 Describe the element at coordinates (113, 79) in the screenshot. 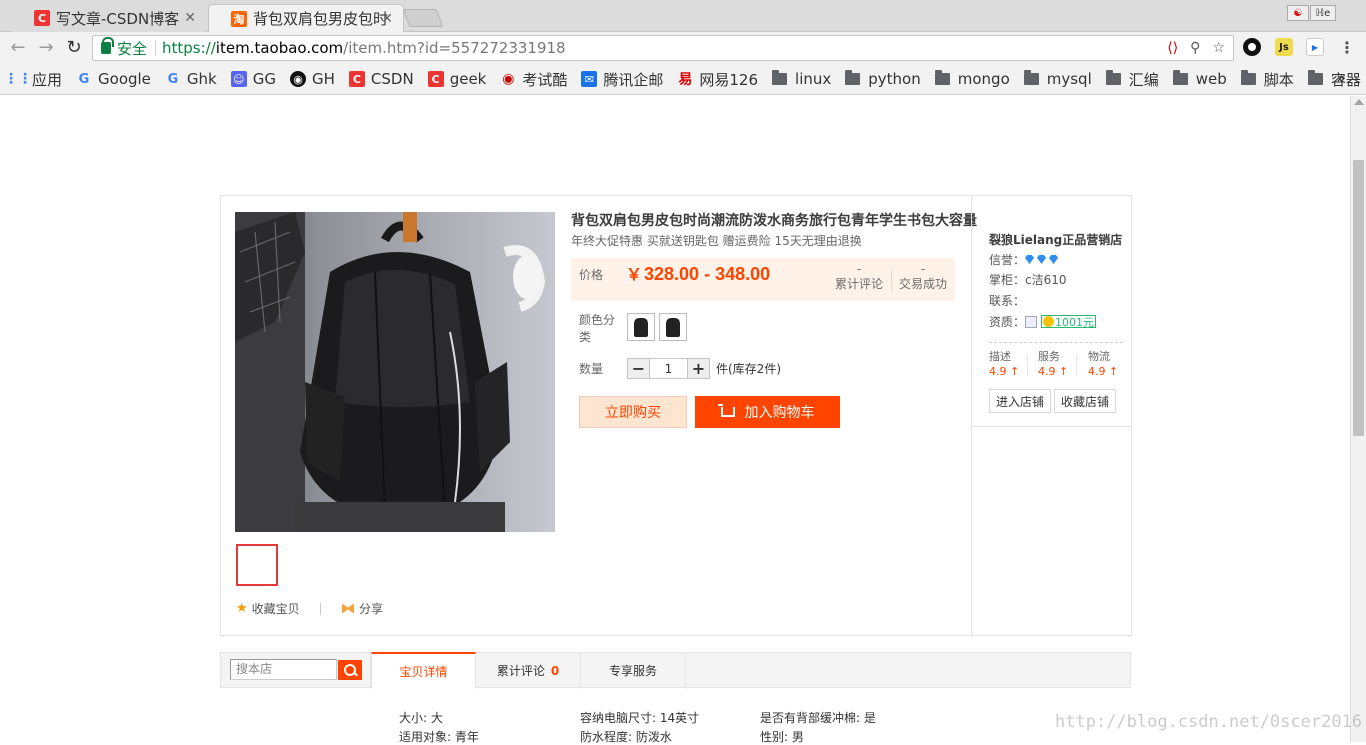

I see `bookmark-google: G Google` at that location.